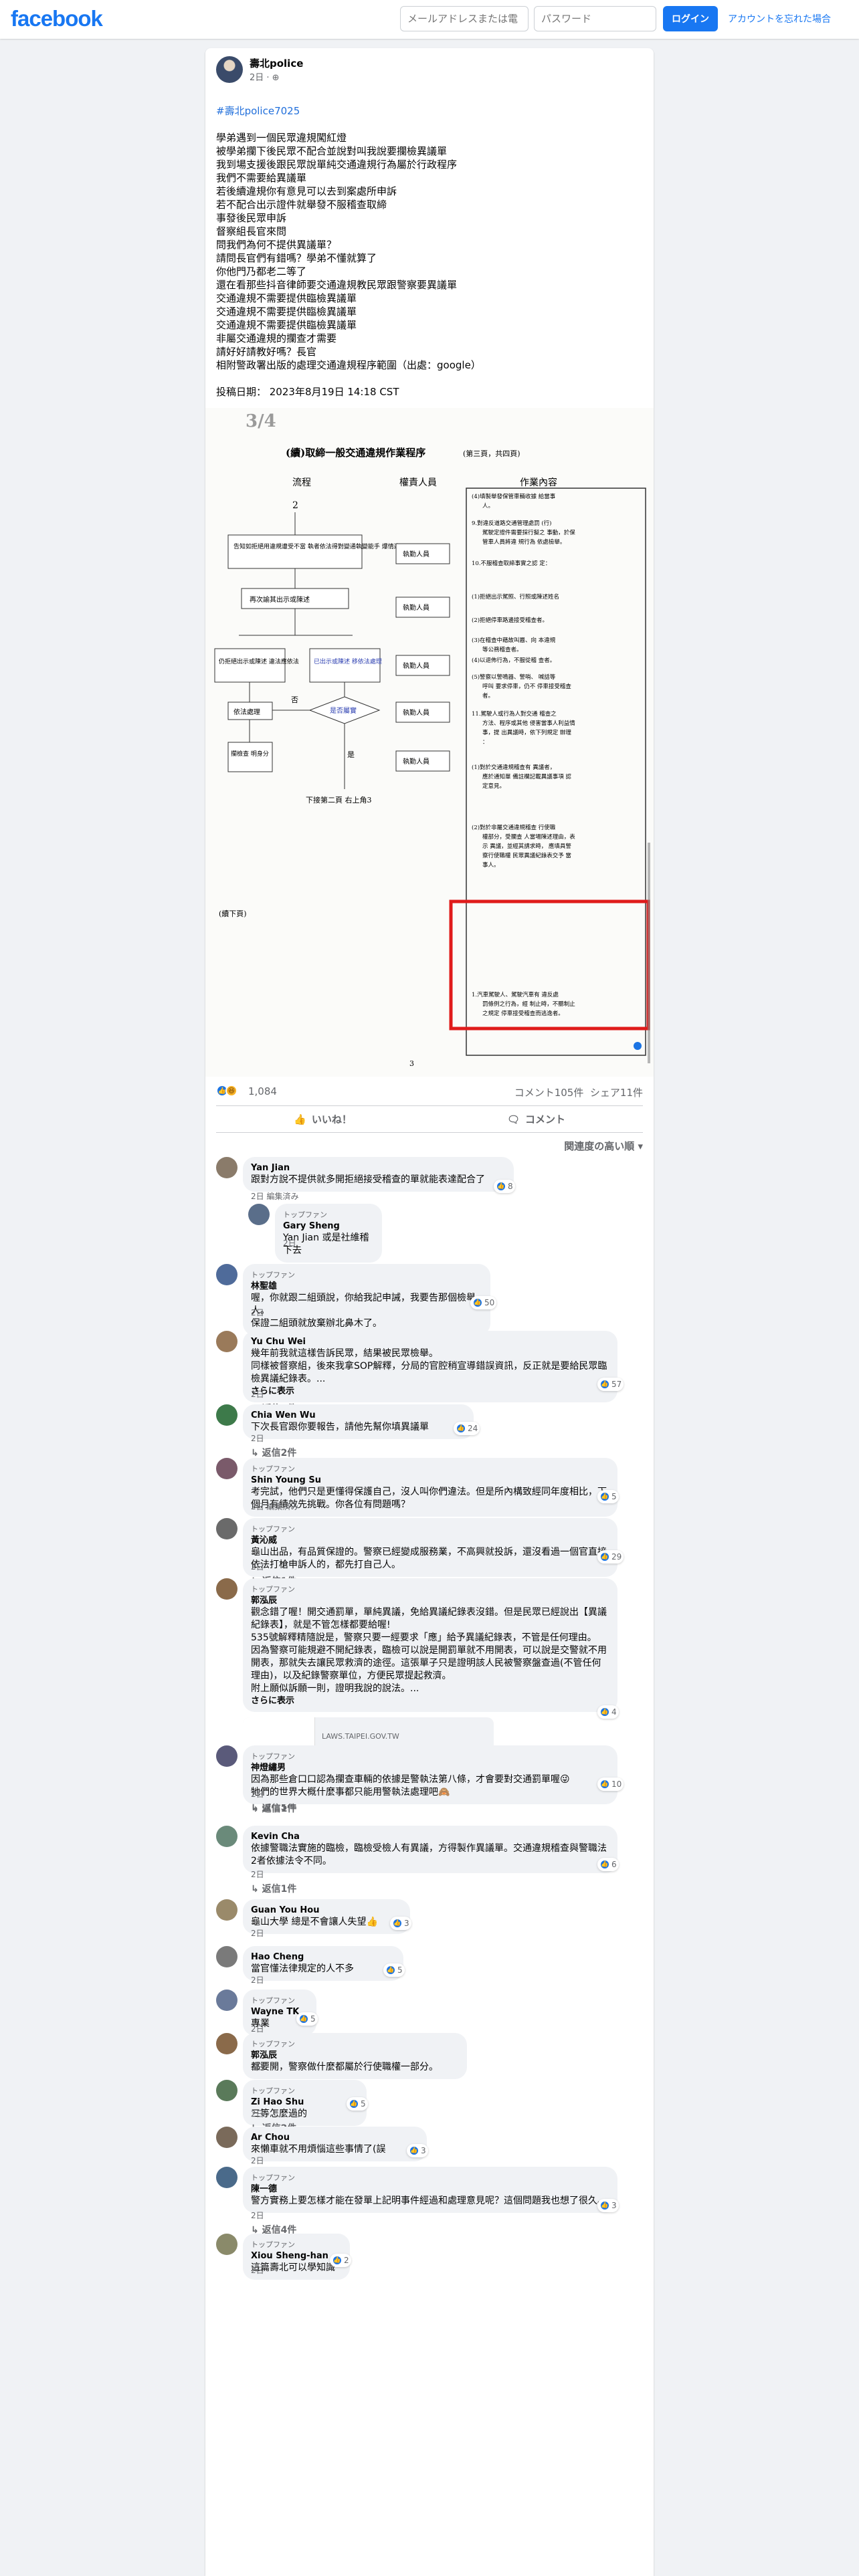 This screenshot has width=859, height=2576. What do you see at coordinates (335, 2137) in the screenshot?
I see `commenter-name: Ar Chou` at bounding box center [335, 2137].